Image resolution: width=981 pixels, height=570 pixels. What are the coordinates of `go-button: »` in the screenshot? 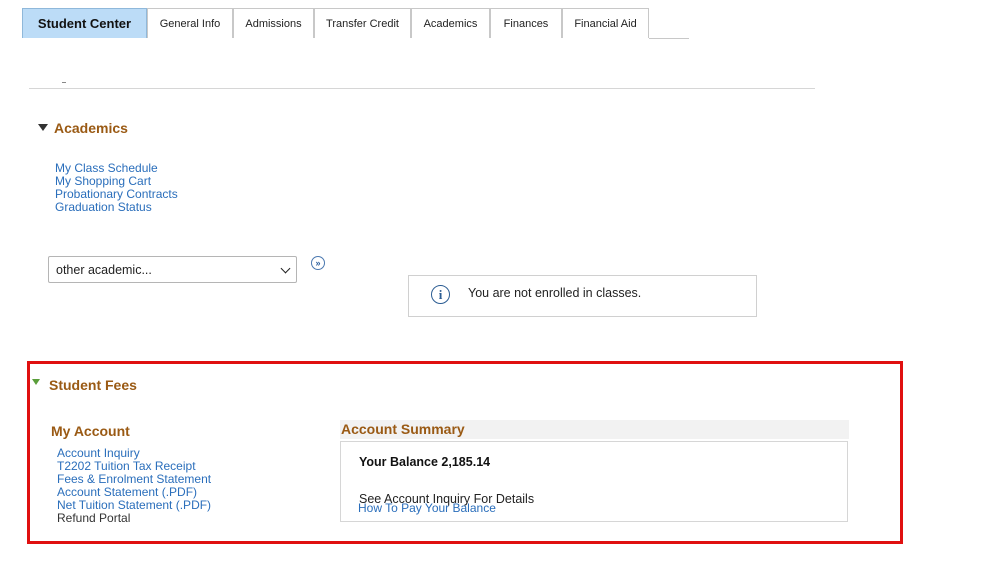 It's located at (318, 263).